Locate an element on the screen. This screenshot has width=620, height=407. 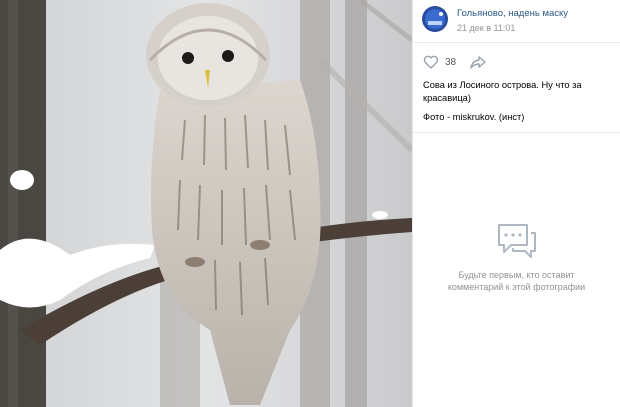
share-arrow-icon is located at coordinates (478, 62).